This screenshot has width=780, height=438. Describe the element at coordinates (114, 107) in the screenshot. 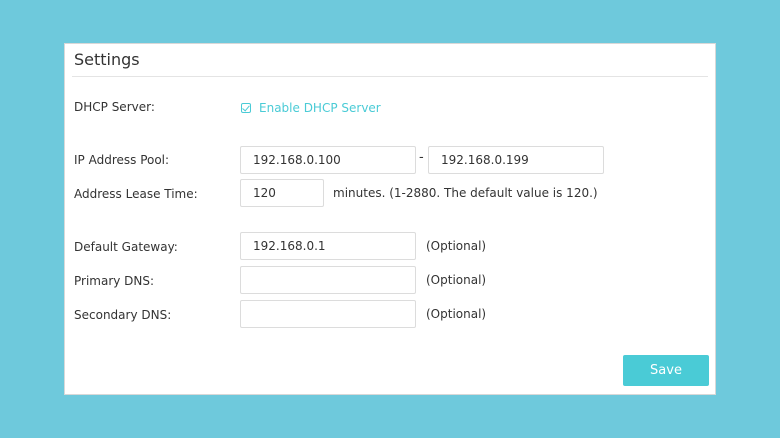

I see `dhcp-server-label: DHCP Server:` at that location.